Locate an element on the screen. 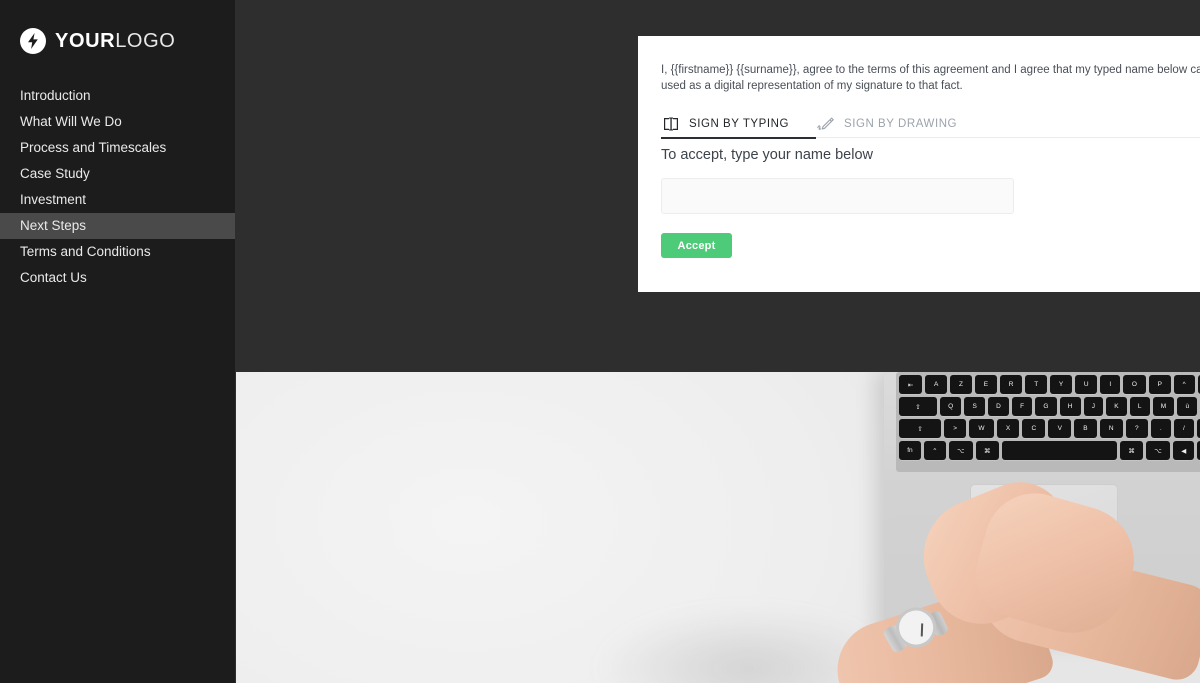 Image resolution: width=1200 pixels, height=683 pixels. accept-button: Accept is located at coordinates (696, 245).